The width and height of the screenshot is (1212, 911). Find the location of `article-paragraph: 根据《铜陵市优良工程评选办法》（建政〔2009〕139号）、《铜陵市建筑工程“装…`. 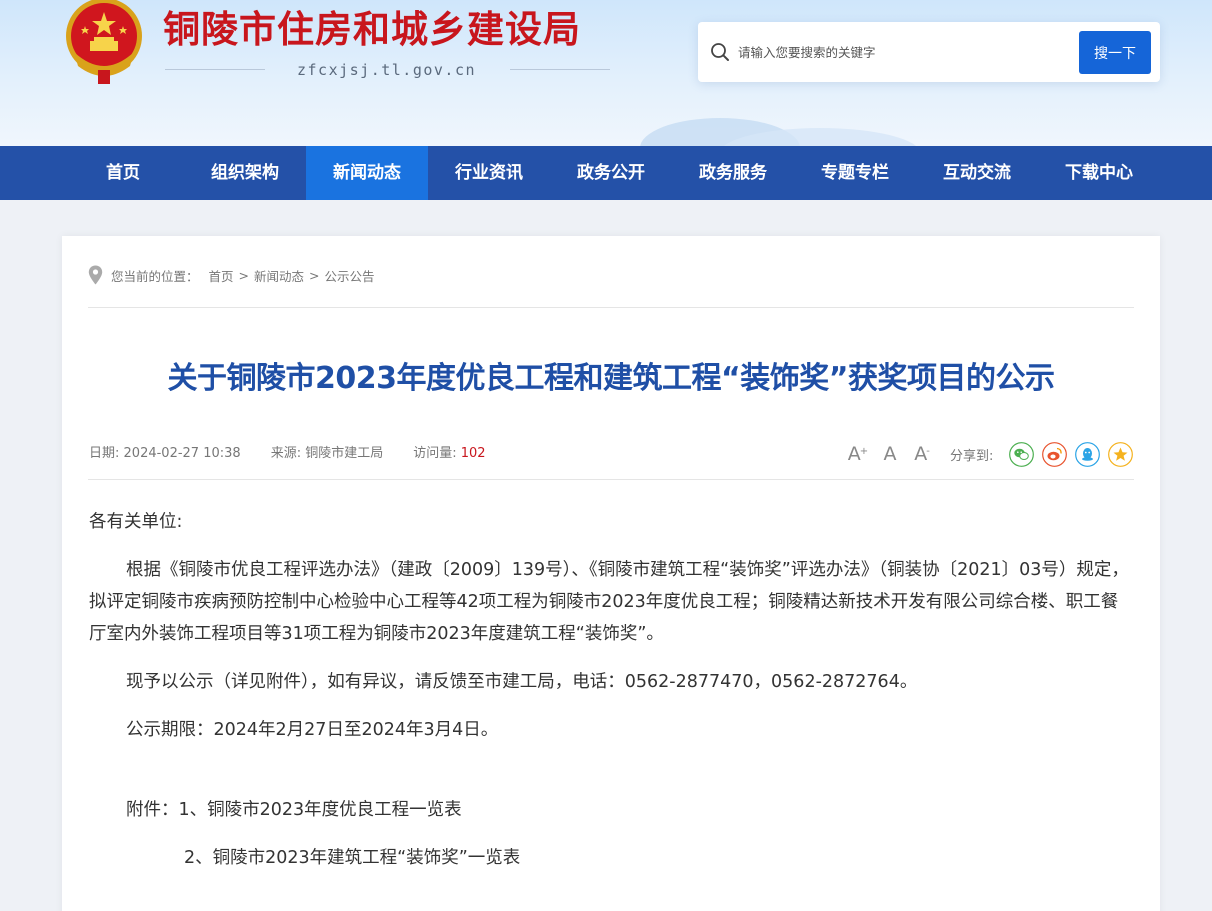

article-paragraph: 根据《铜陵市优良工程评选办法》（建政〔2009〕139号）、《铜陵市建筑工程“装… is located at coordinates (609, 602).